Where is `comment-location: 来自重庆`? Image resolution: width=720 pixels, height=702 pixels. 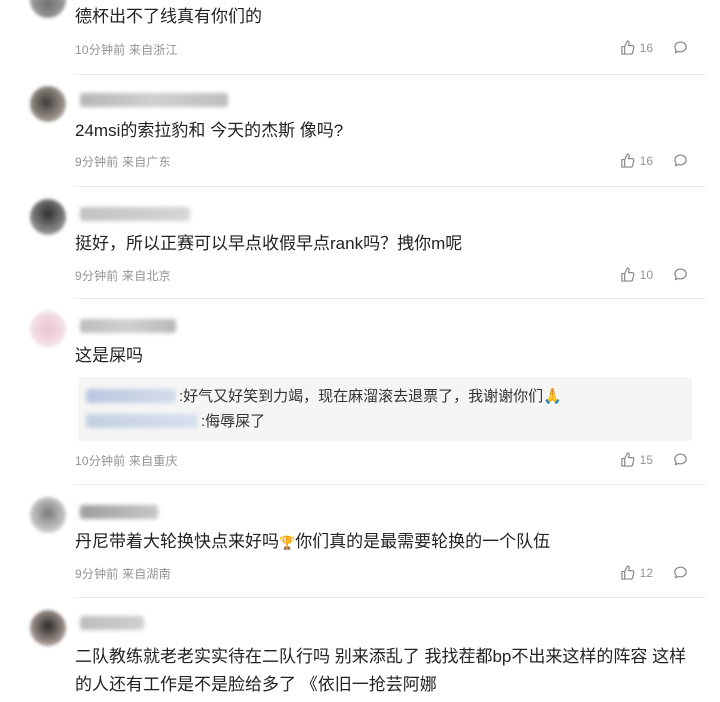 comment-location: 来自重庆 is located at coordinates (153, 461).